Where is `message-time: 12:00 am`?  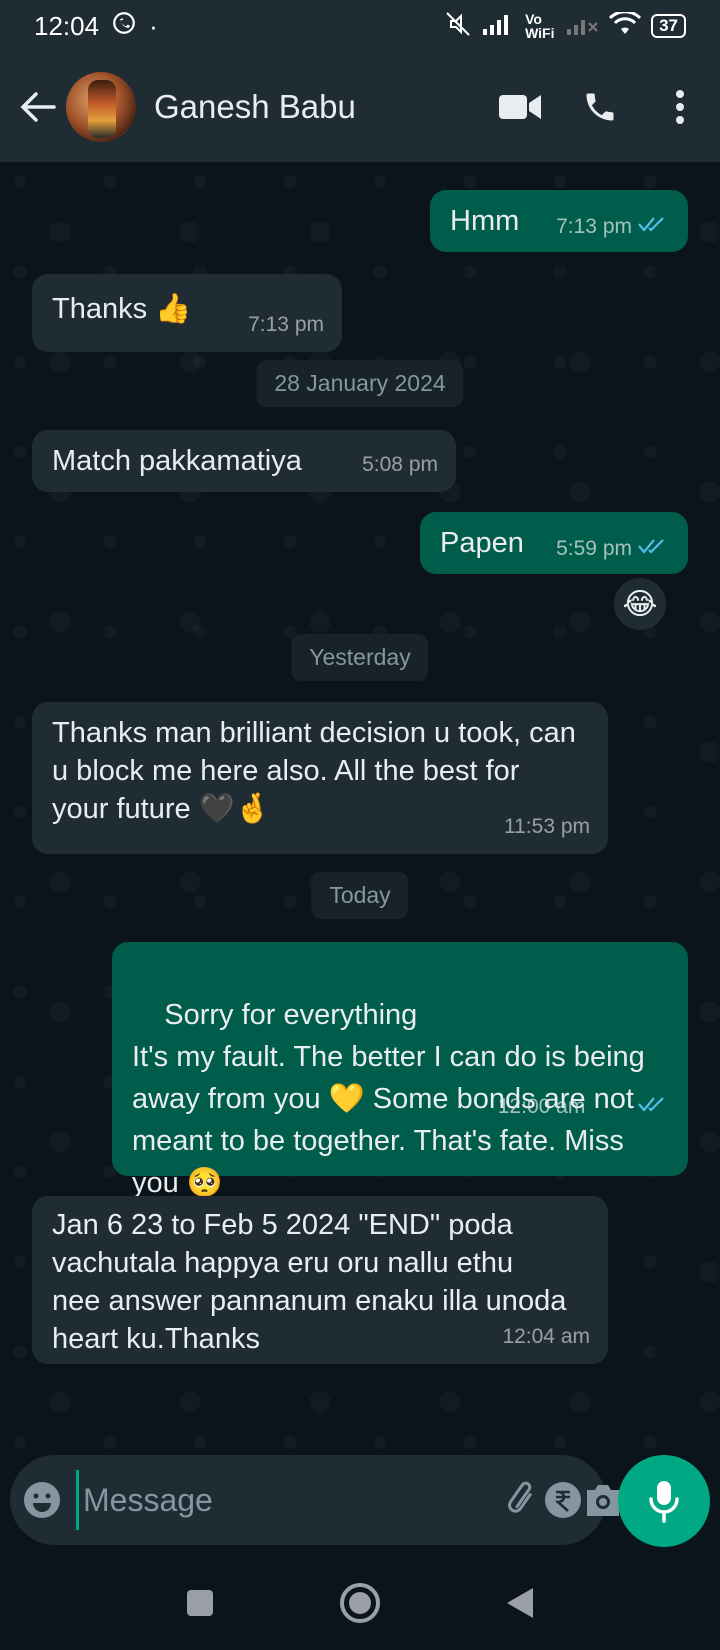 message-time: 12:00 am is located at coordinates (541, 1106).